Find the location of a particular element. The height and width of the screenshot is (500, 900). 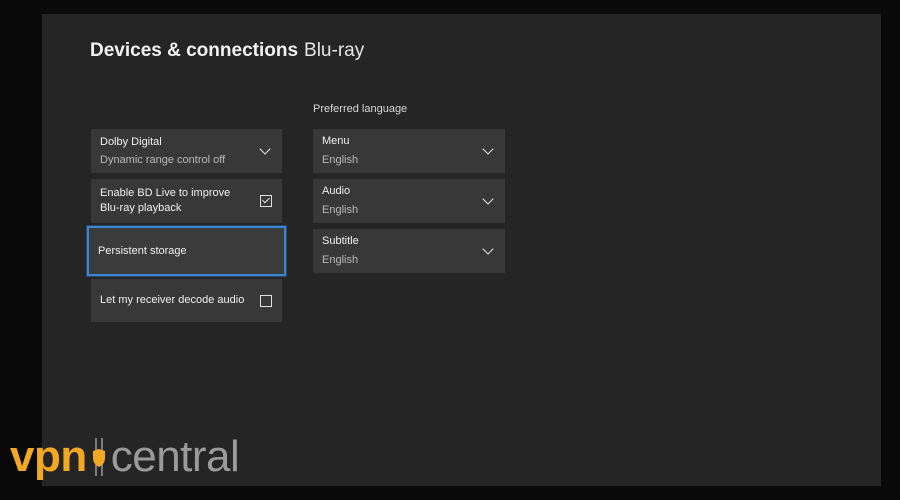

page-title-subsection: Blu-ray is located at coordinates (334, 50).